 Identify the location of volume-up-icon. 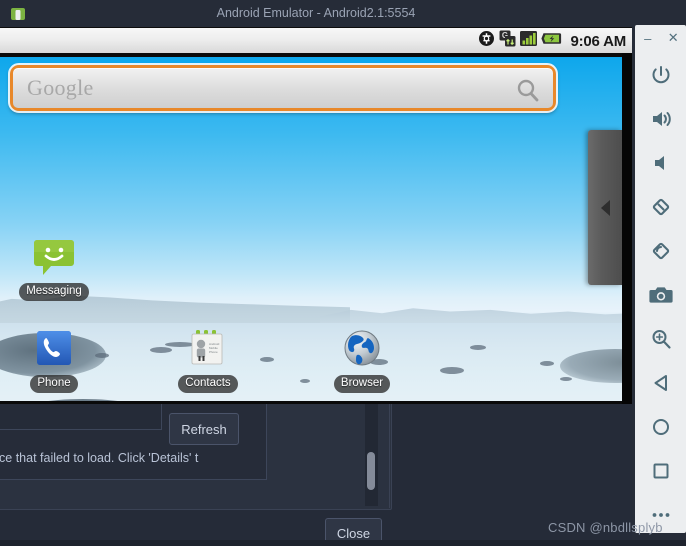
(661, 119).